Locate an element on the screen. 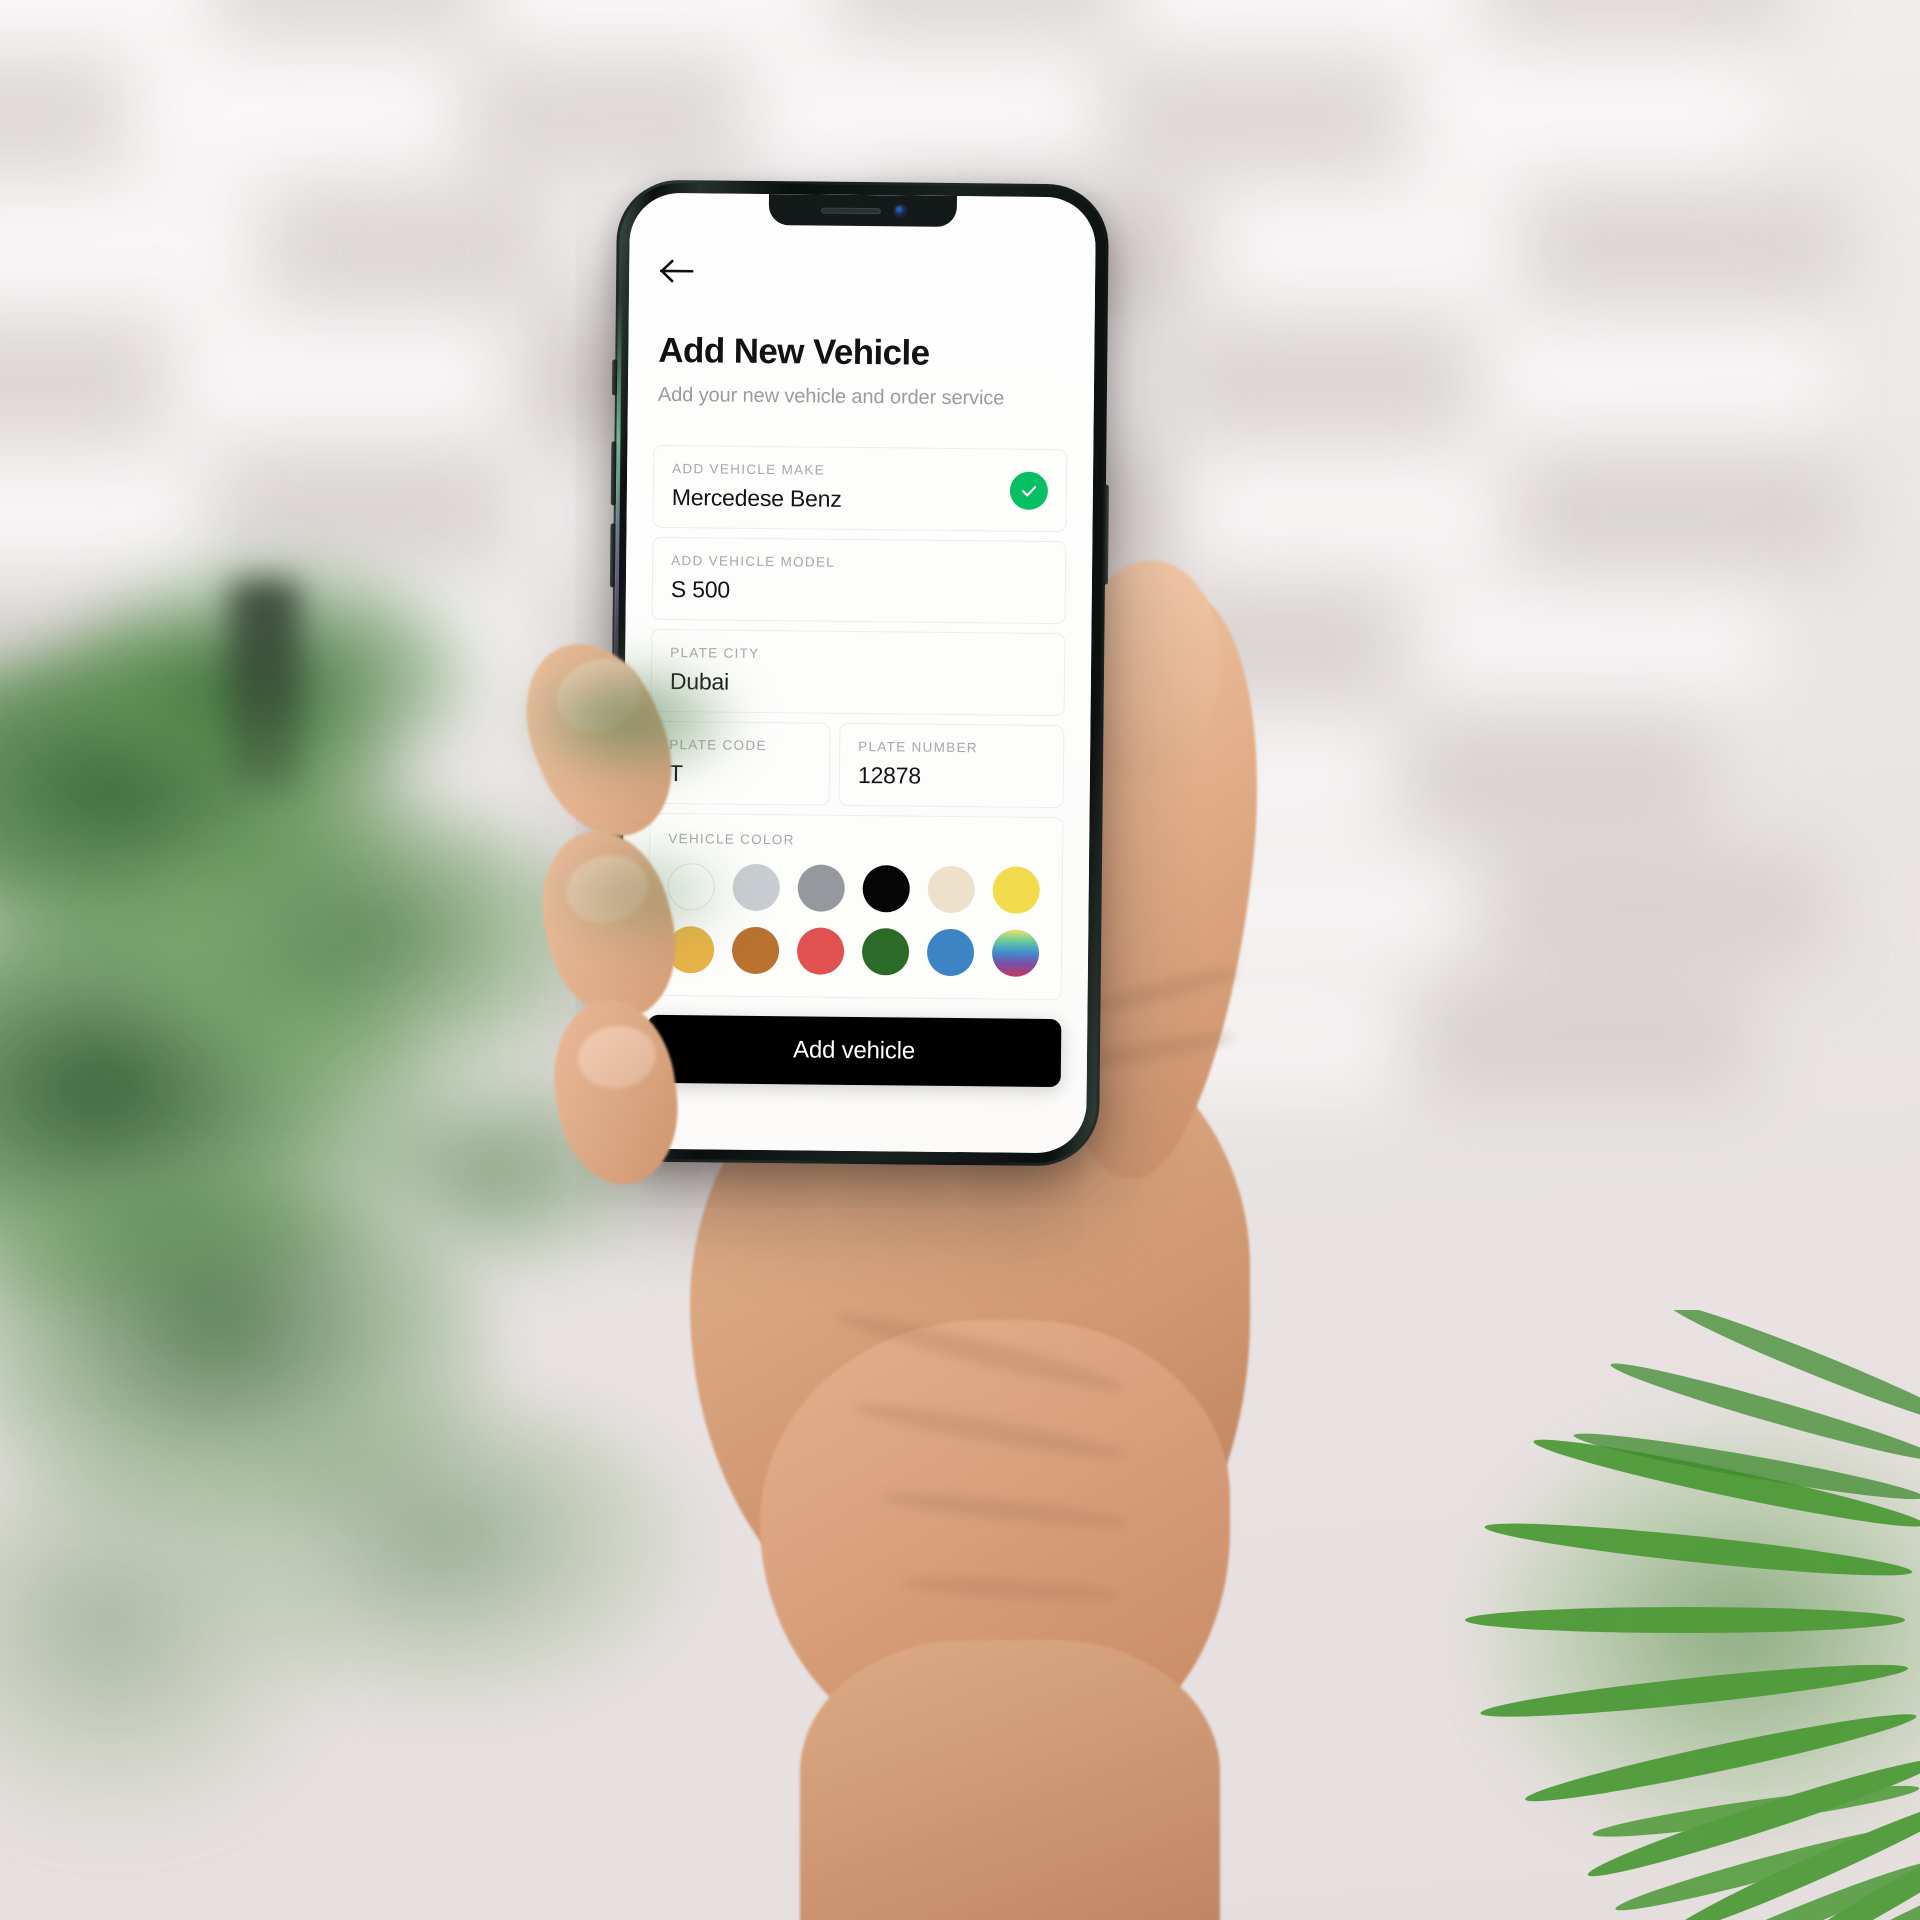 The width and height of the screenshot is (1920, 1920). field-vehicle-make: ADD VEHICLE MAKE Mercedese Benz is located at coordinates (860, 488).